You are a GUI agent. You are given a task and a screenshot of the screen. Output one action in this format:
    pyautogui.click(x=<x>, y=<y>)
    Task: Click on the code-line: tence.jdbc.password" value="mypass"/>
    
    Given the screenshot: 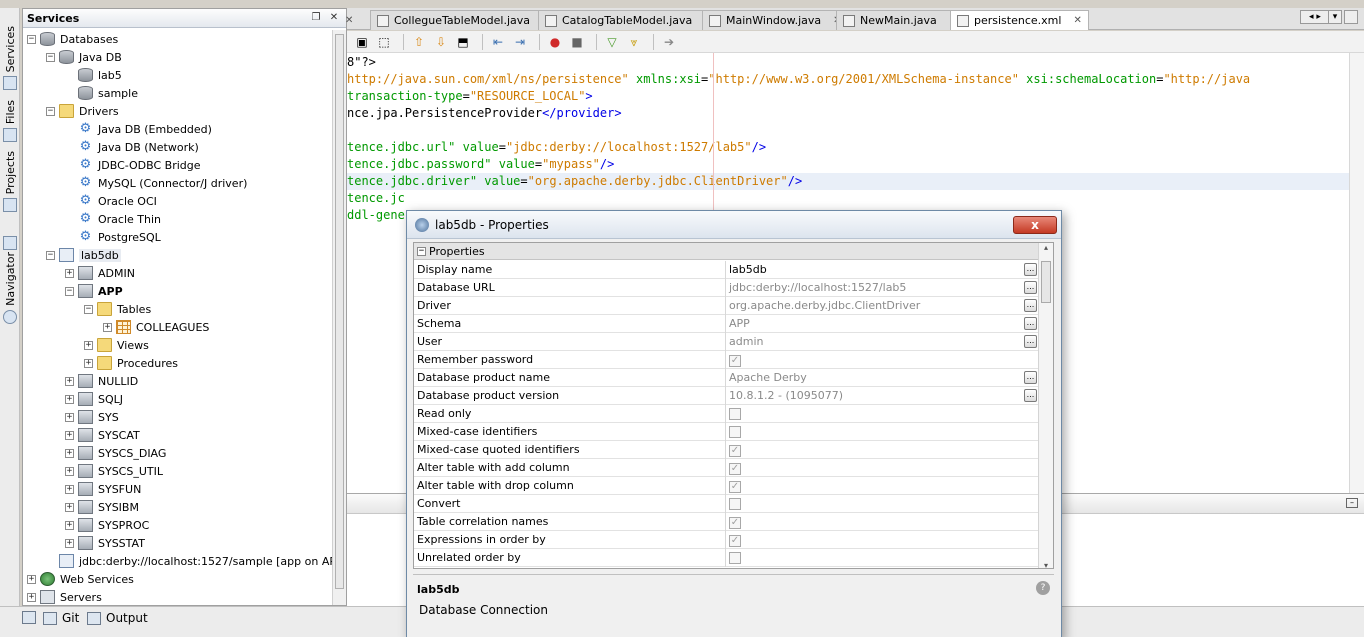 What is the action you would take?
    pyautogui.click(x=480, y=164)
    